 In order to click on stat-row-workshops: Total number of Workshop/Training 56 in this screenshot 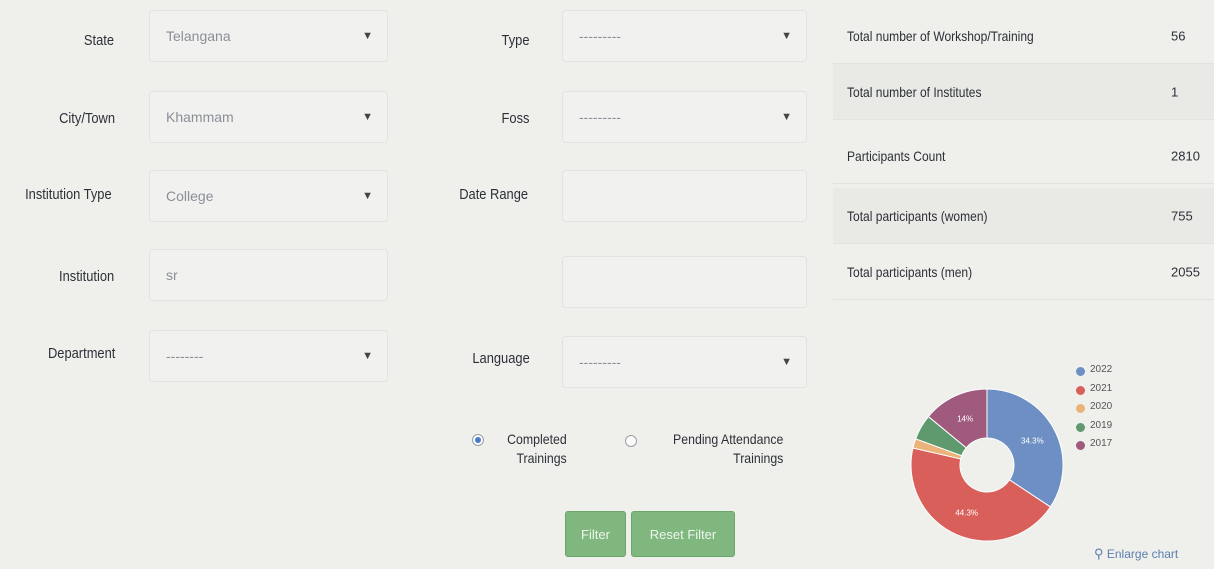, I will do `click(1023, 36)`.